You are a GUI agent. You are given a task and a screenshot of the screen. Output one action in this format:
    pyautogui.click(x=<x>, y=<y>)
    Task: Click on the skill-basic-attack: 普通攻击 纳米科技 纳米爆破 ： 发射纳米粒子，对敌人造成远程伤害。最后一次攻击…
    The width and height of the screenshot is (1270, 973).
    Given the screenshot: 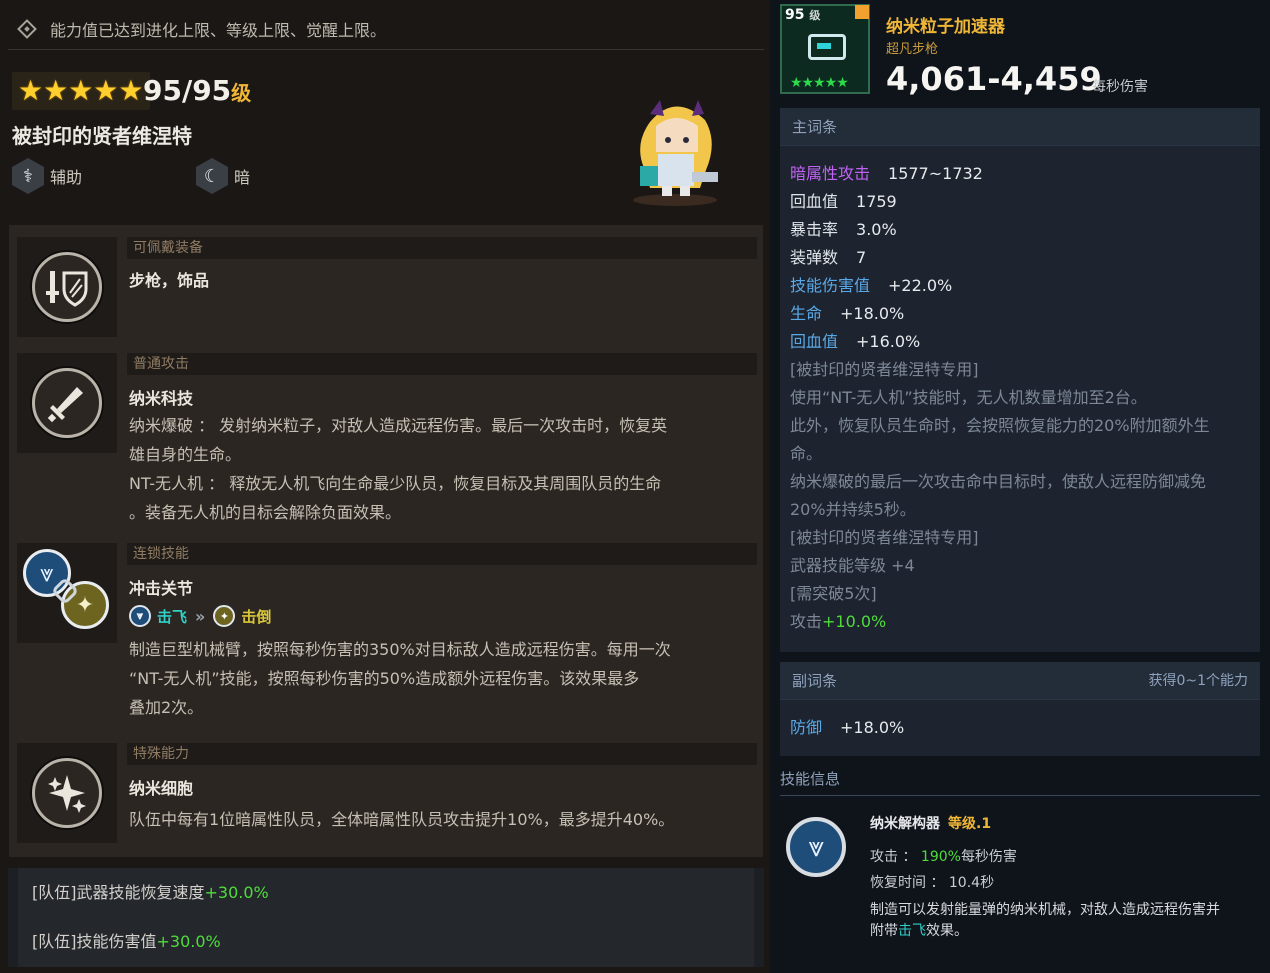 What is the action you would take?
    pyautogui.click(x=387, y=441)
    